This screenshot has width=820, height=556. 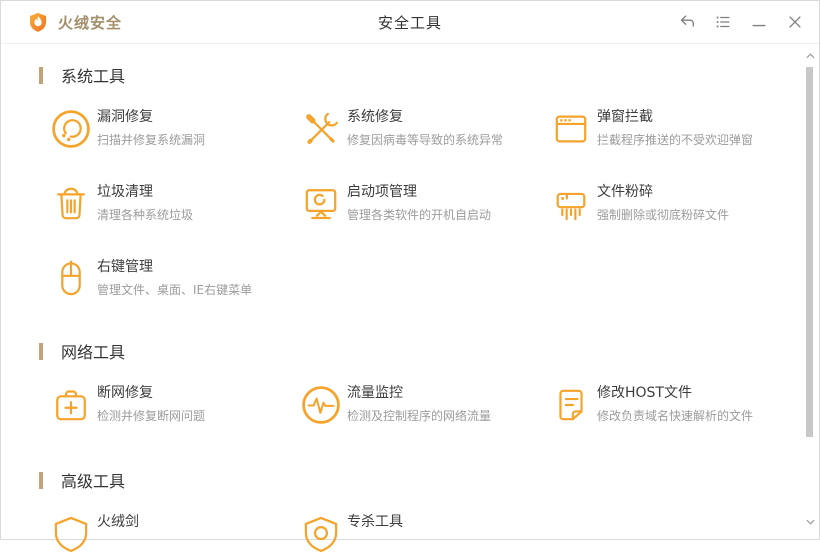 What do you see at coordinates (174, 290) in the screenshot?
I see `tool-subtitle: 管理文件、桌面、IE右键菜单` at bounding box center [174, 290].